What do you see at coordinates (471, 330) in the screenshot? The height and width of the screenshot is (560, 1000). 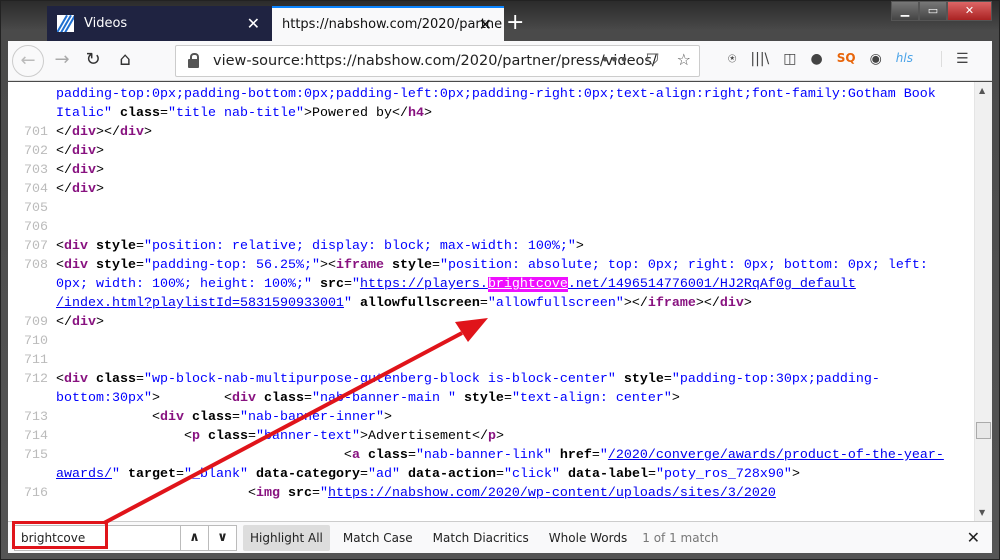 I see `arrow-head` at bounding box center [471, 330].